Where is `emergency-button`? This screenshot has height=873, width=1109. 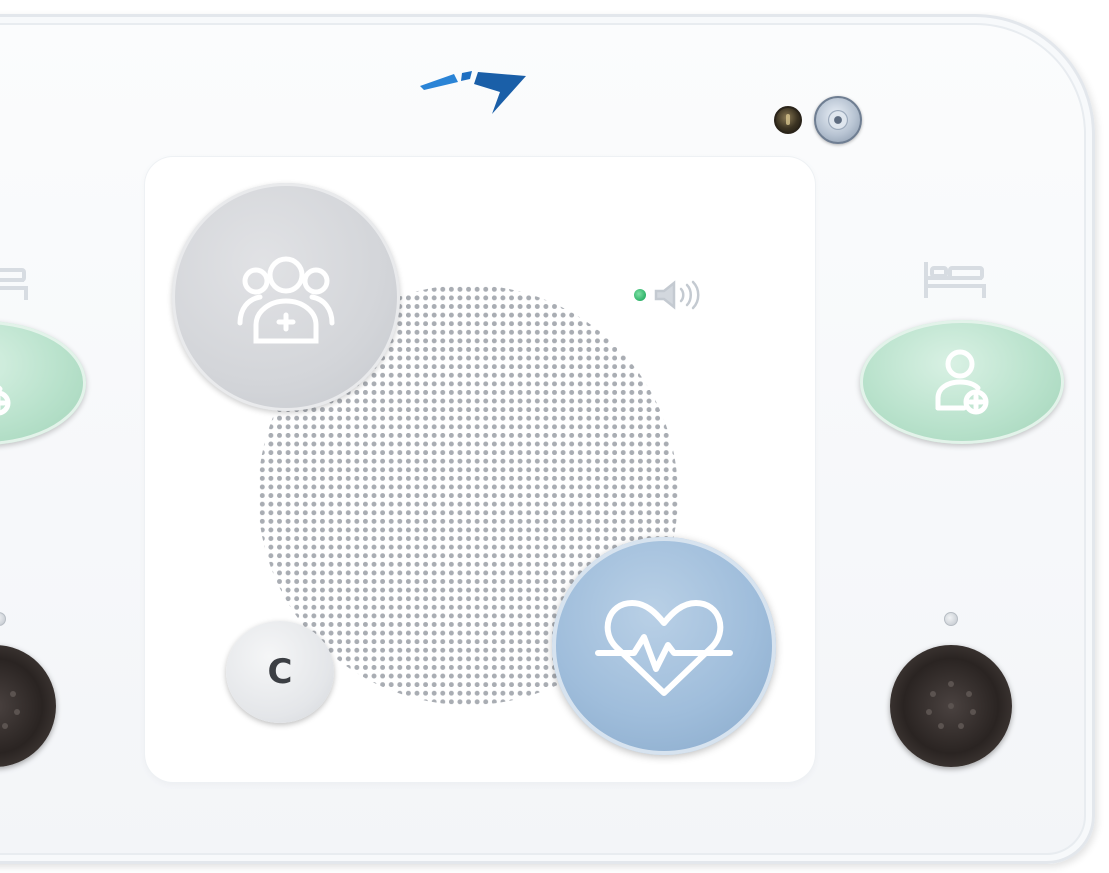
emergency-button is located at coordinates (664, 646).